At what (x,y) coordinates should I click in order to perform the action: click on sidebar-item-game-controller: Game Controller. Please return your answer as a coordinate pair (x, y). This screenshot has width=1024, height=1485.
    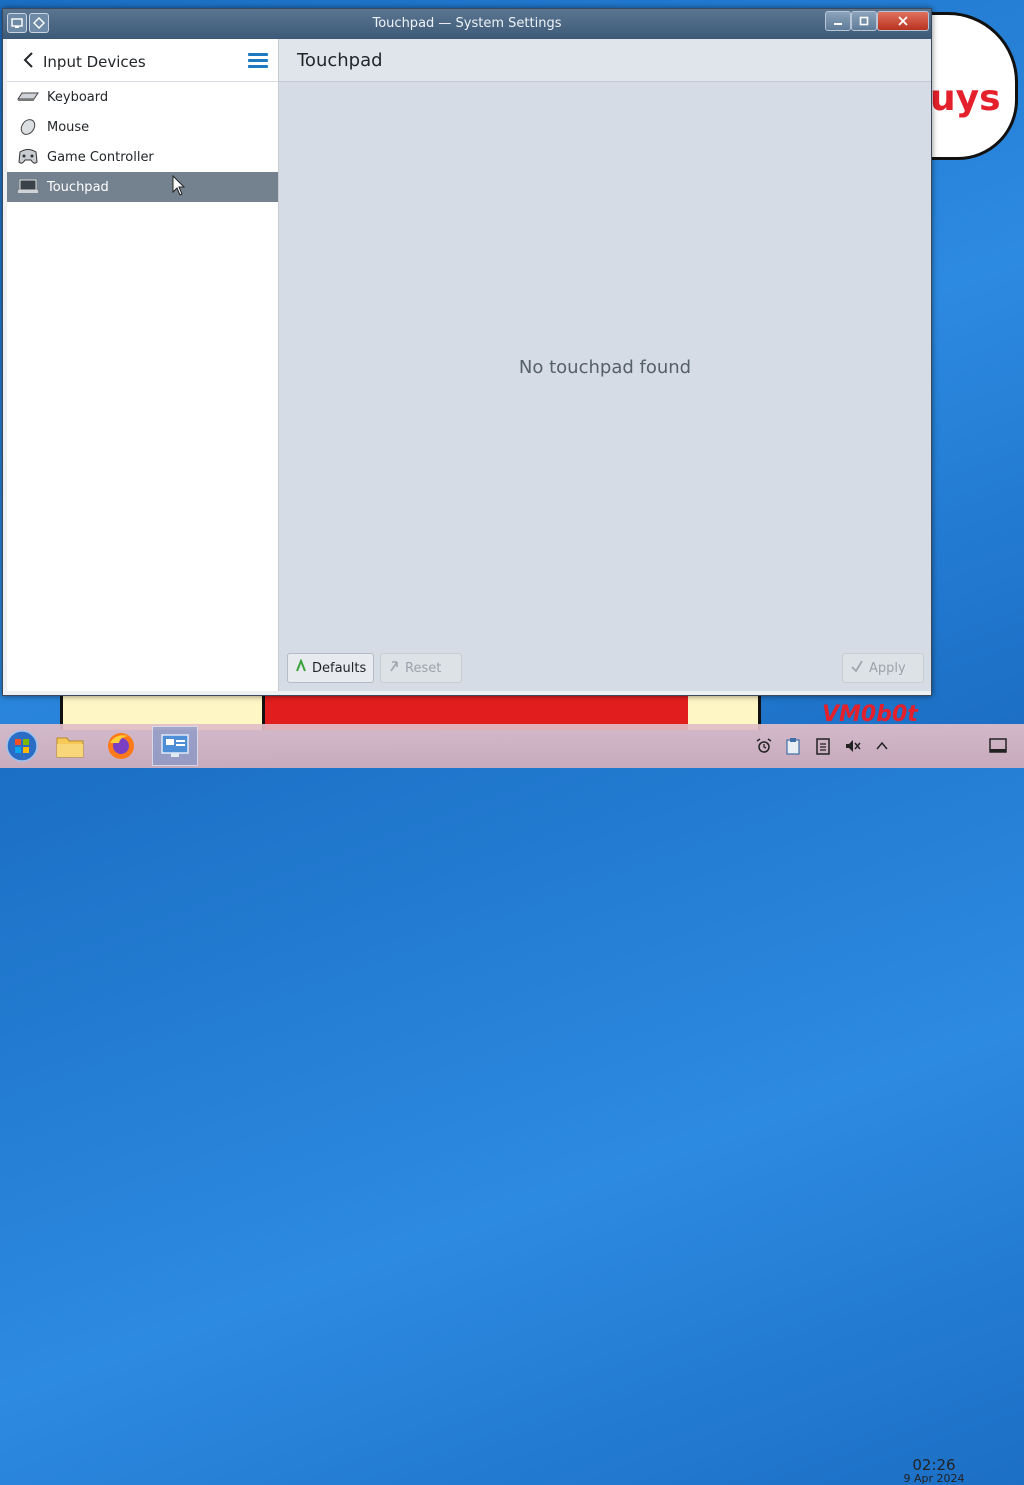
    Looking at the image, I should click on (142, 157).